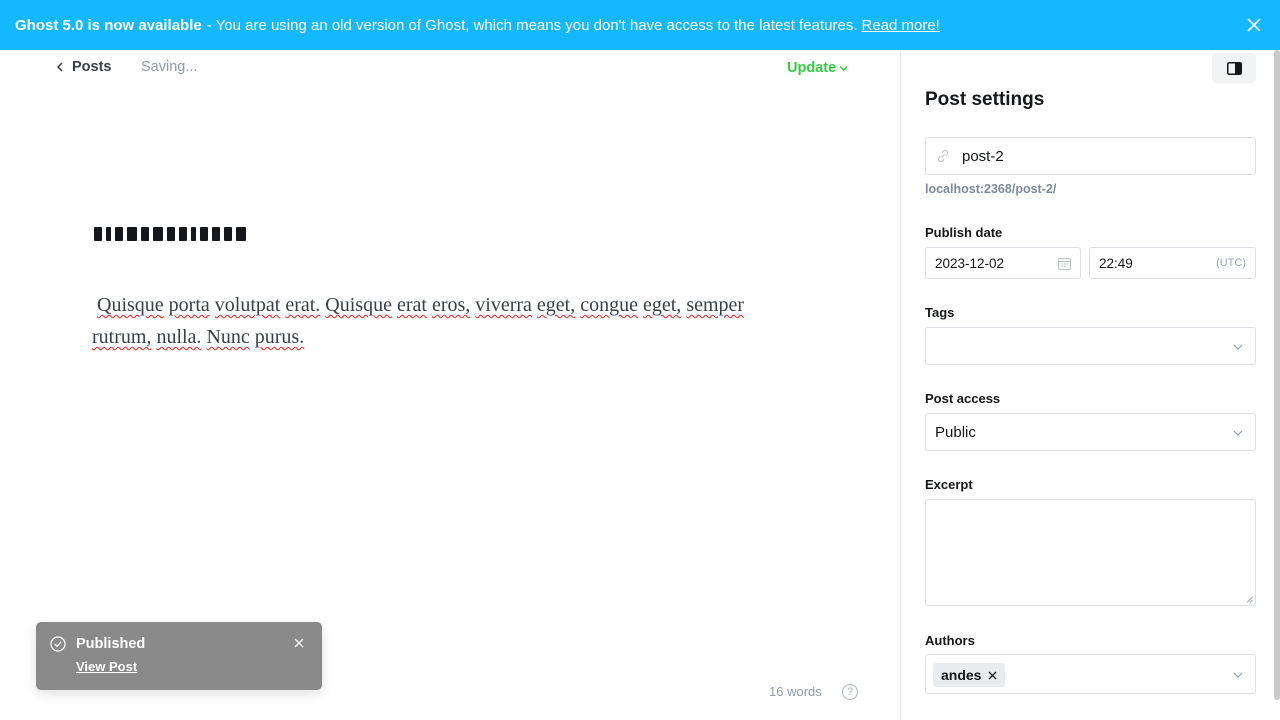  I want to click on post-url: localhost:2368/post-2/, so click(991, 189).